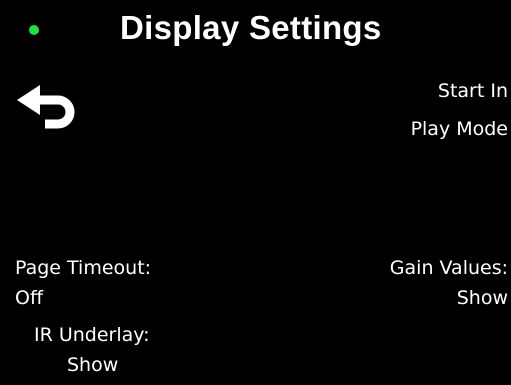  I want to click on ir-underlay-value: Show, so click(93, 365).